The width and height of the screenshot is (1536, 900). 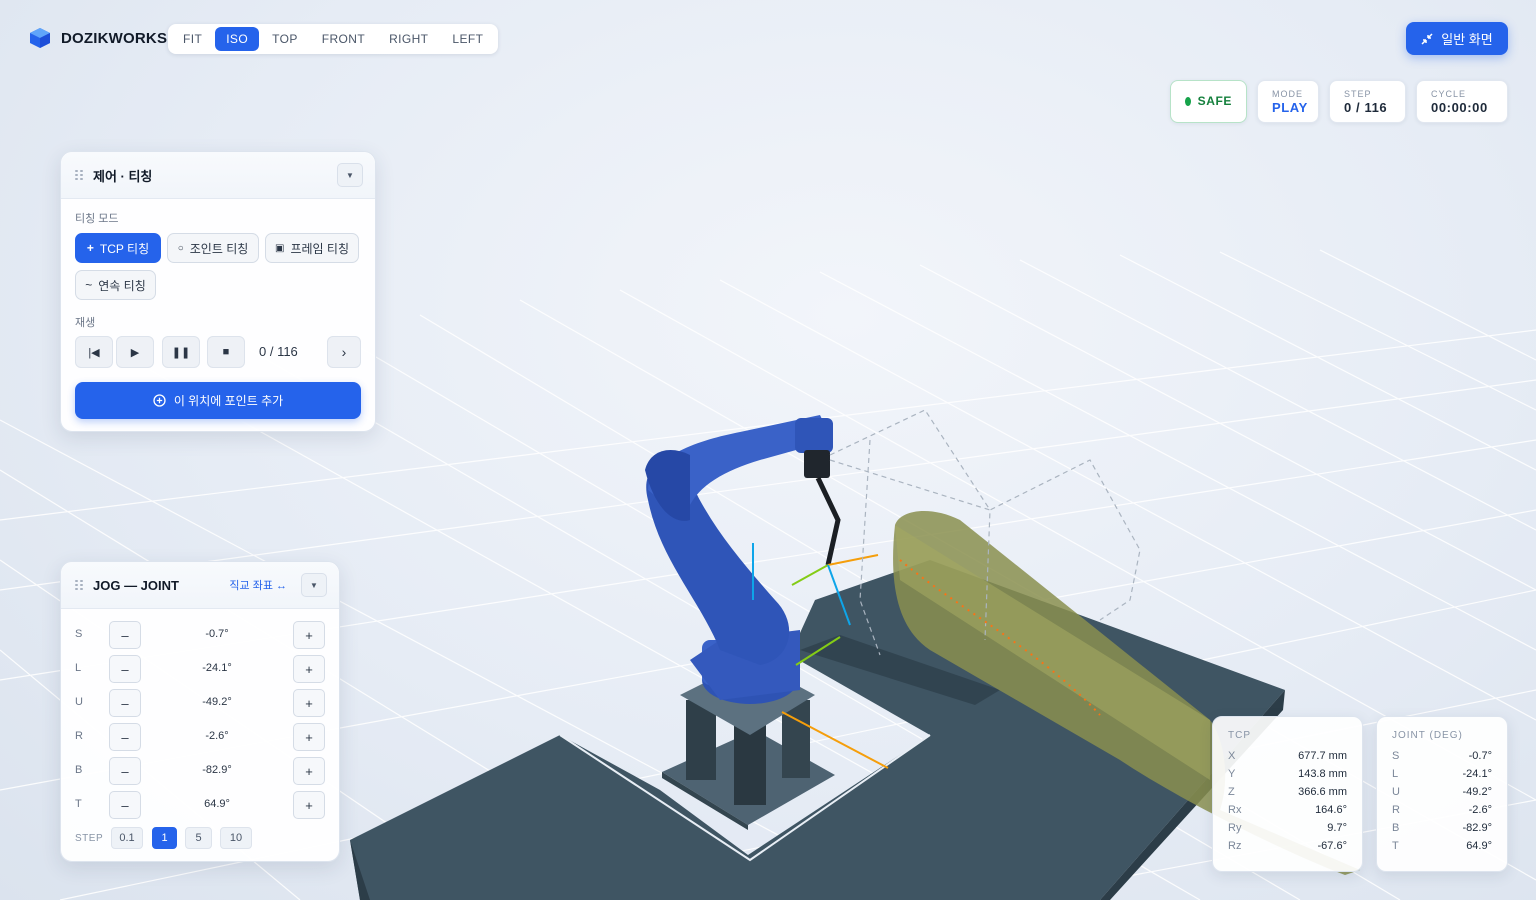 I want to click on joint-icon: ○, so click(x=180, y=248).